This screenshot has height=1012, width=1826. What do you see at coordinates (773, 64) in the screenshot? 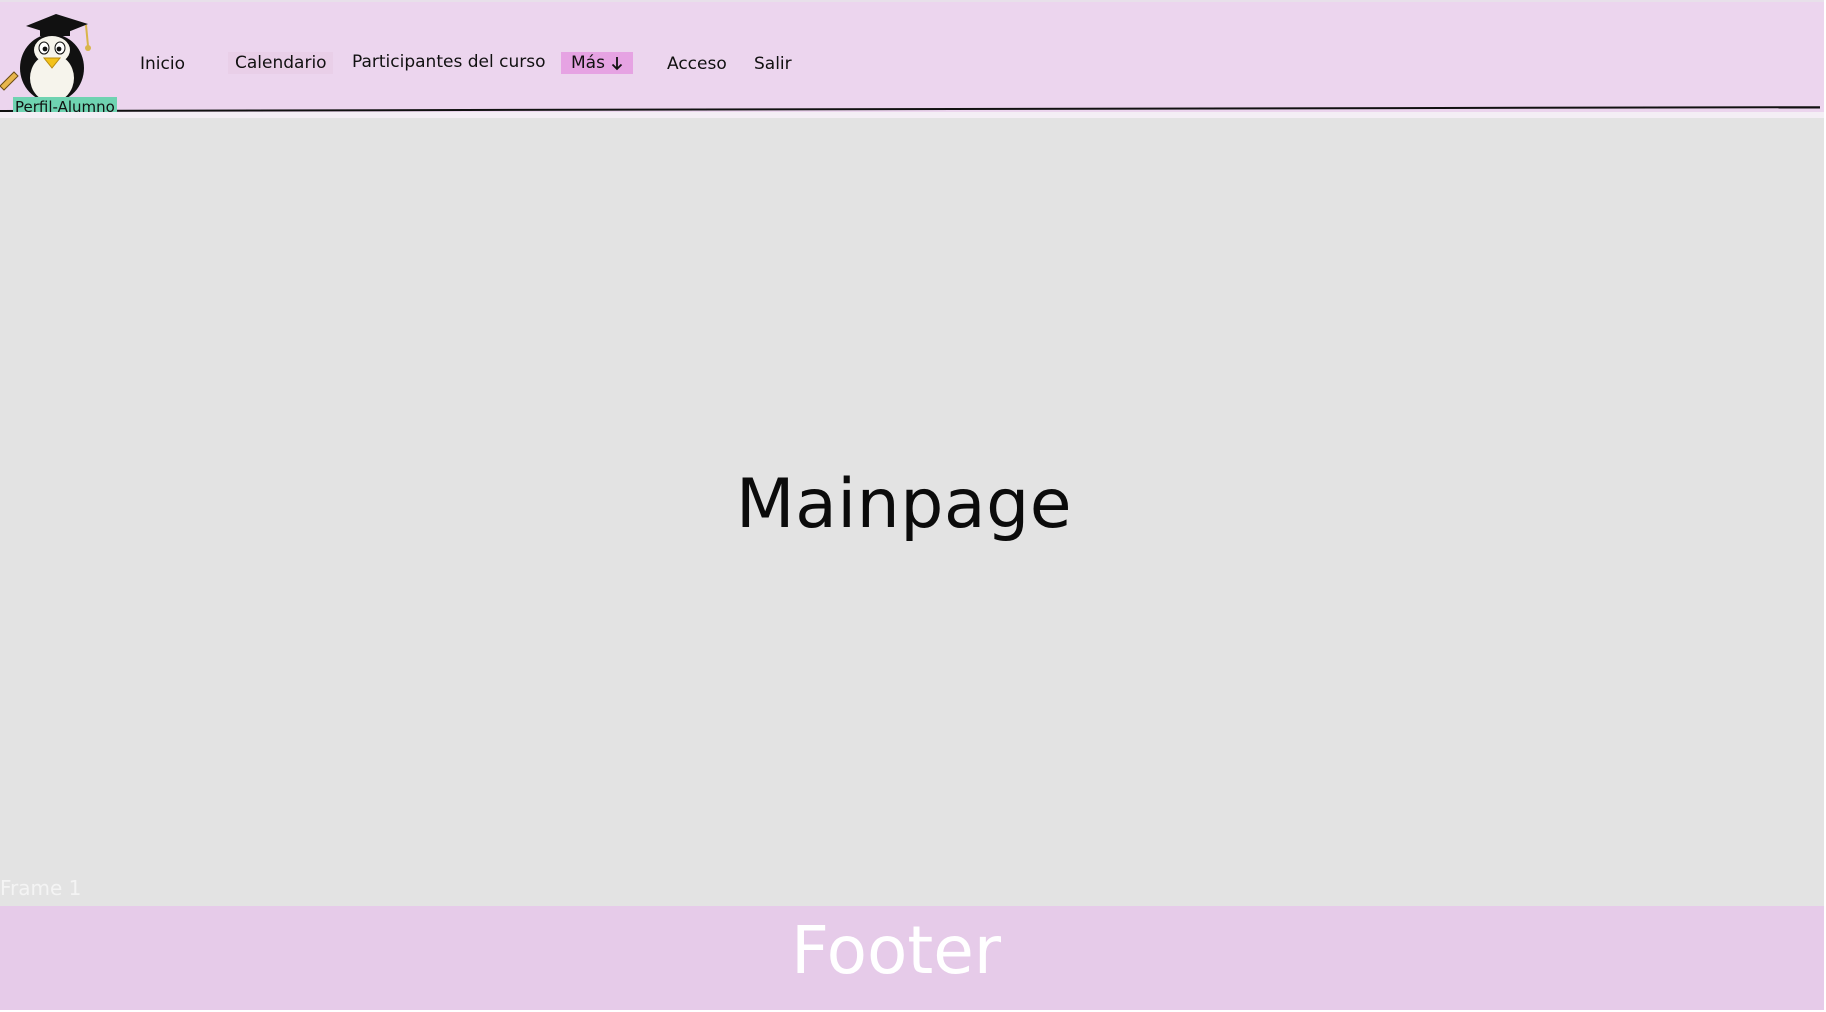
I see `nav-salir: Salir` at bounding box center [773, 64].